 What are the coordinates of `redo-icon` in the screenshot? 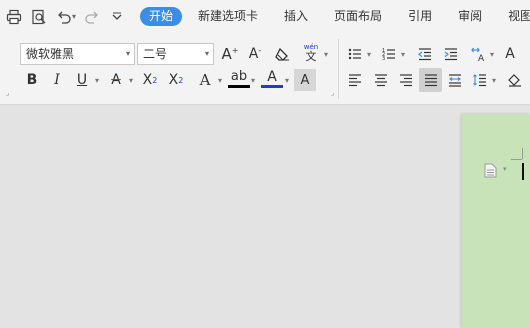 It's located at (92, 17).